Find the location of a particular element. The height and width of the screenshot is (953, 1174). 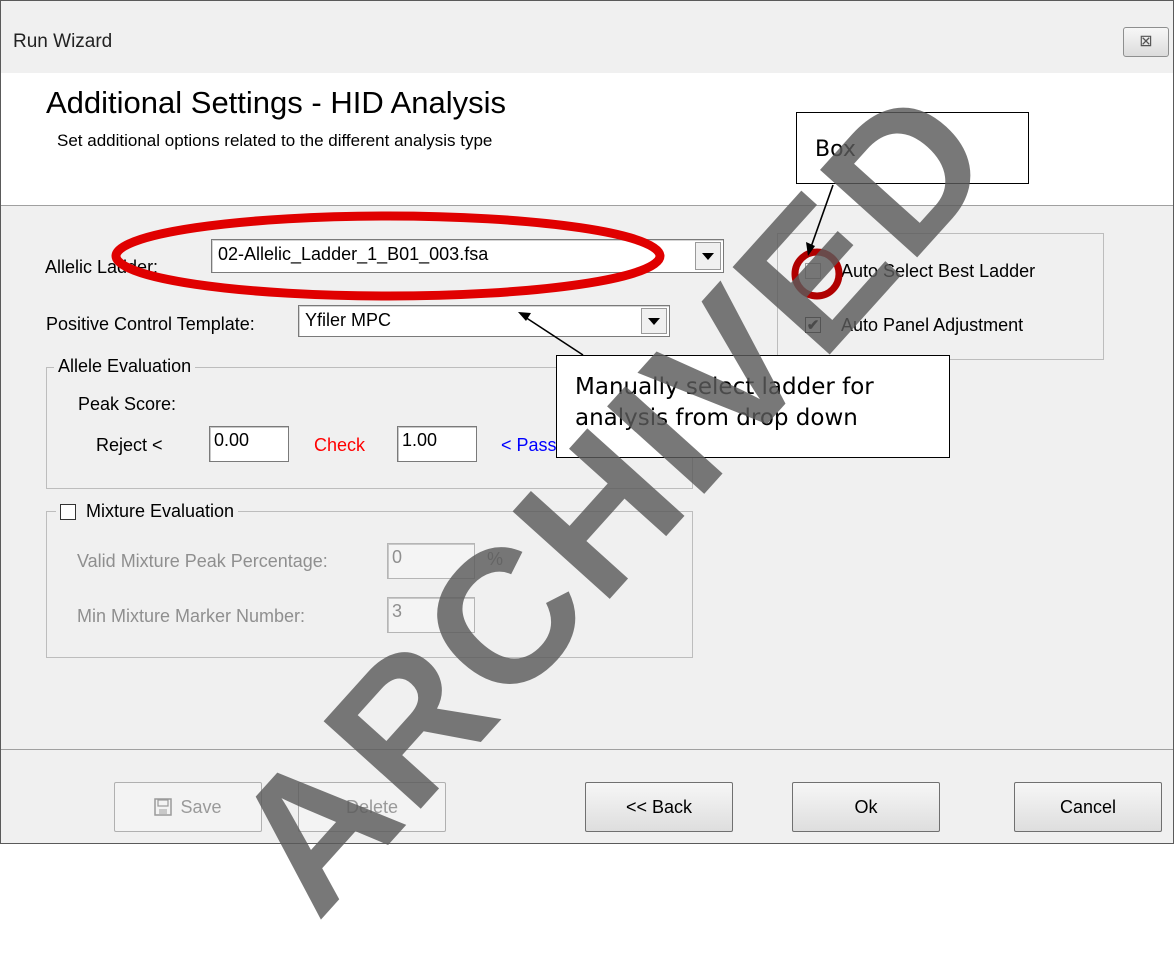

box-callout-arrow is located at coordinates (822, 216).